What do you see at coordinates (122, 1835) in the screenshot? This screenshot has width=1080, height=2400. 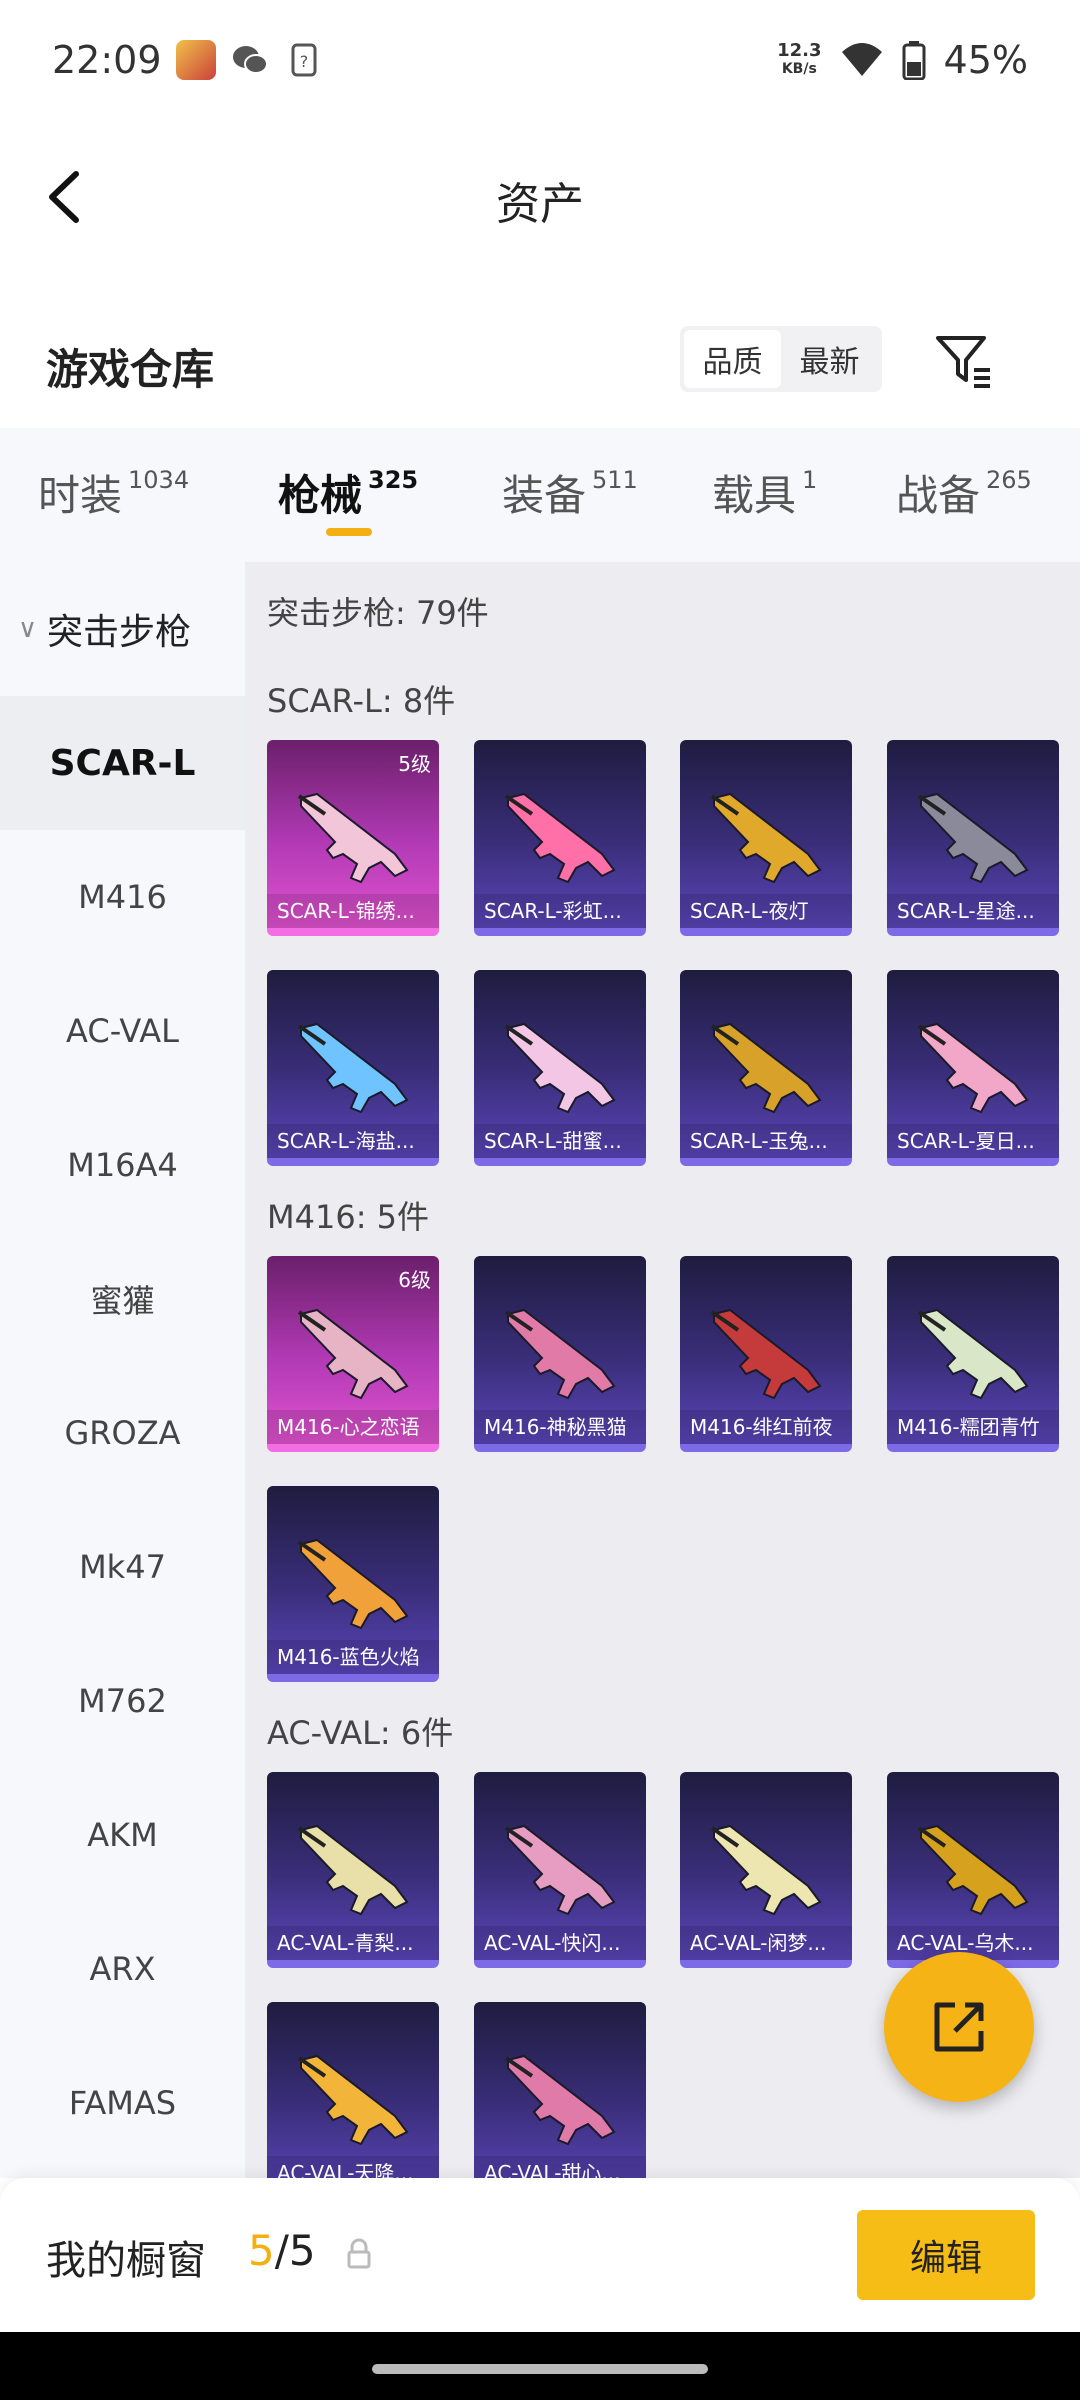 I see `sidebar-item-akm: AKM` at bounding box center [122, 1835].